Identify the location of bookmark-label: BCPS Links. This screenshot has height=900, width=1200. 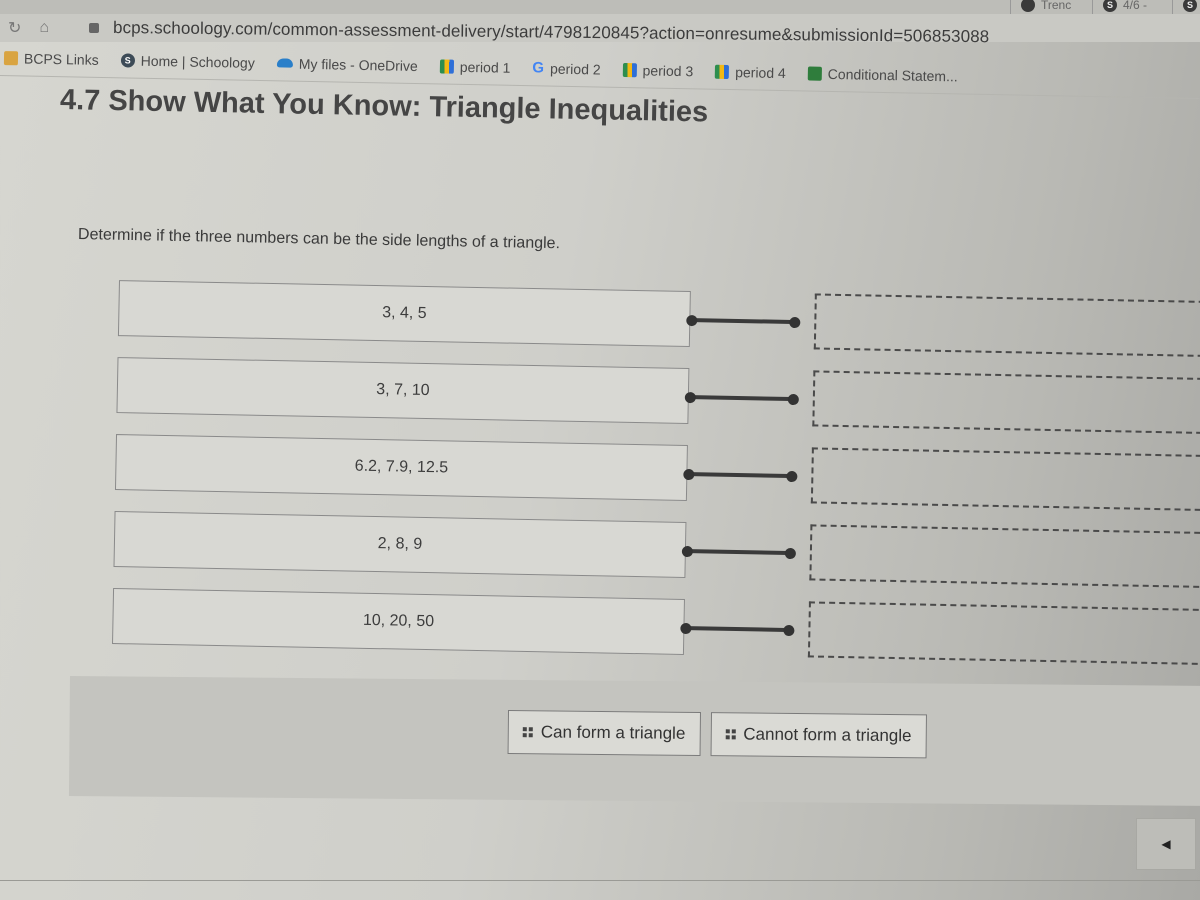
(61, 58).